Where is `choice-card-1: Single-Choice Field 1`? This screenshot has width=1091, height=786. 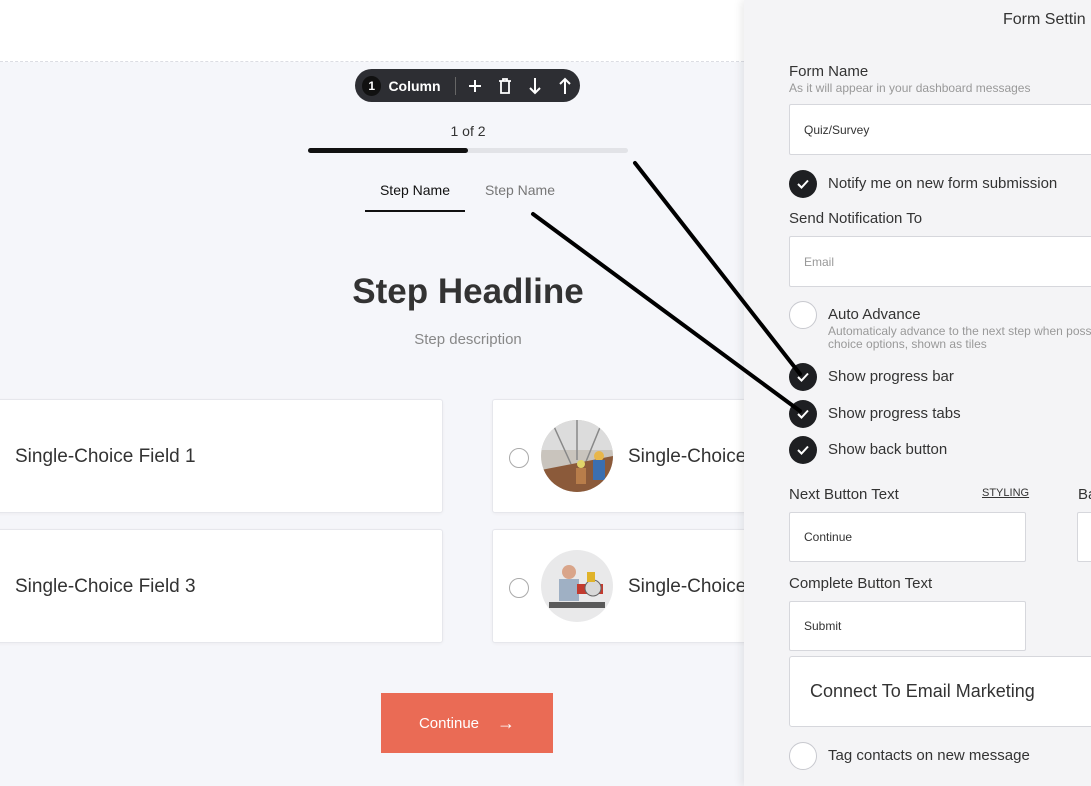
choice-card-1: Single-Choice Field 1 is located at coordinates (221, 456).